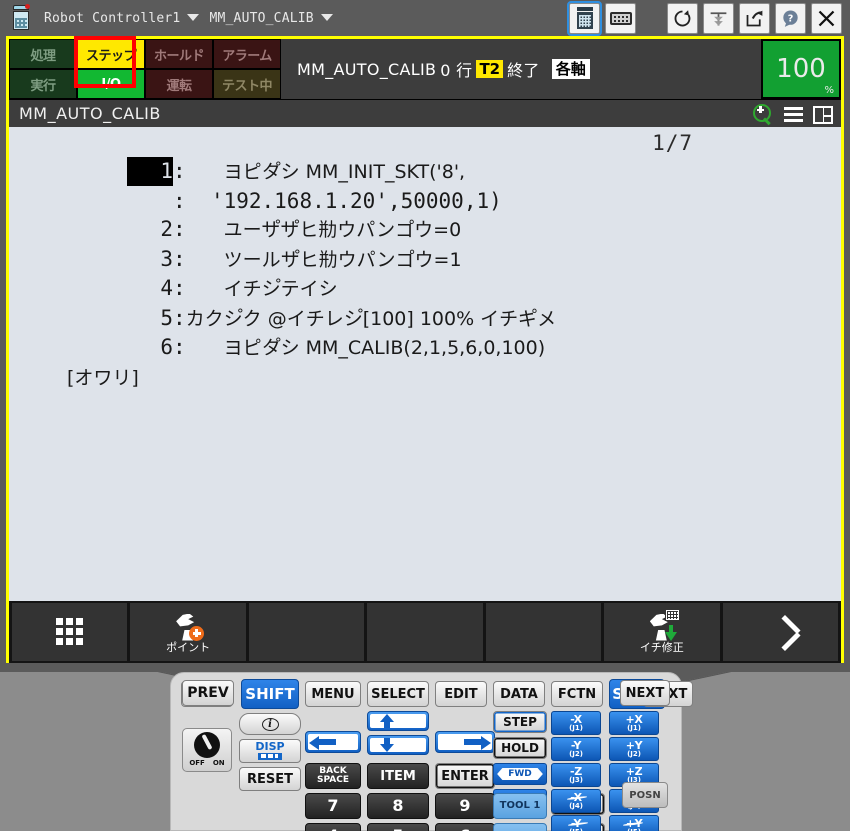 This screenshot has width=850, height=831. Describe the element at coordinates (490, 69) in the screenshot. I see `status-mode-badge: T2` at that location.